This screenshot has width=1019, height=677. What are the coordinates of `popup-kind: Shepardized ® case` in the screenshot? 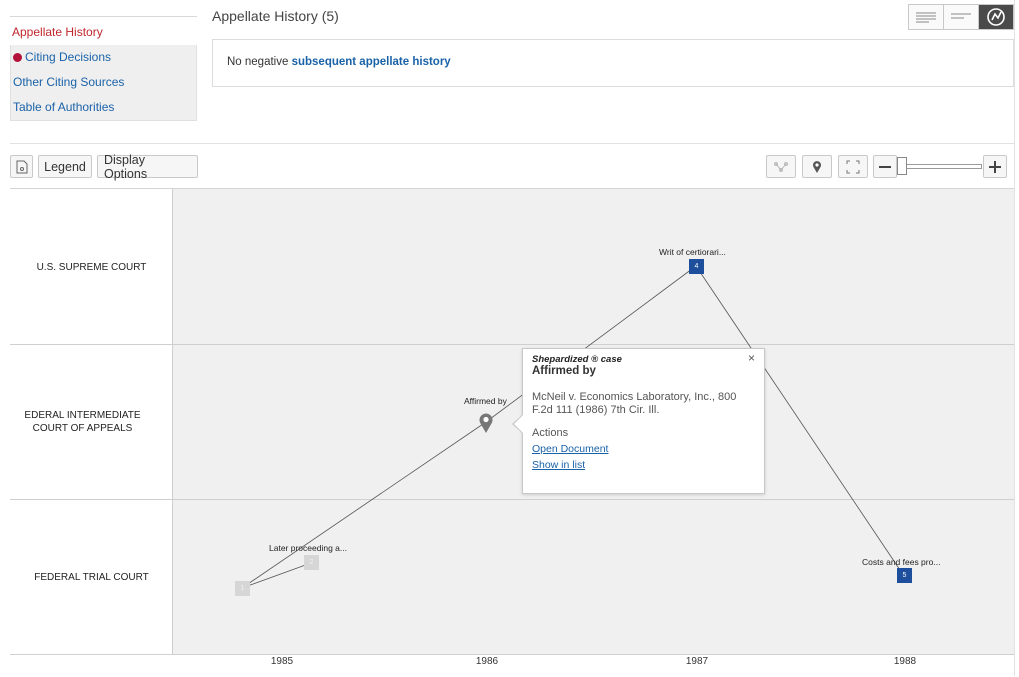 It's located at (577, 359).